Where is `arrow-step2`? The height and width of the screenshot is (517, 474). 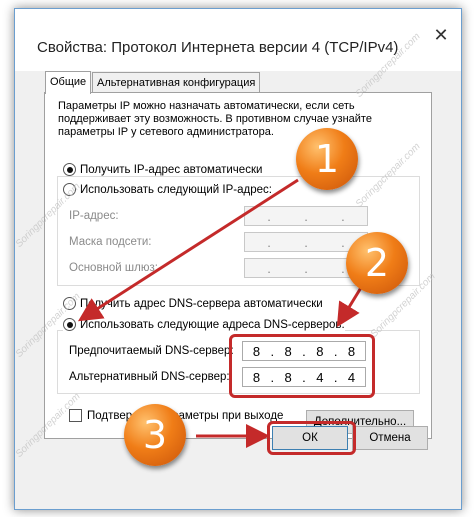
arrow-step2 is located at coordinates (350, 306).